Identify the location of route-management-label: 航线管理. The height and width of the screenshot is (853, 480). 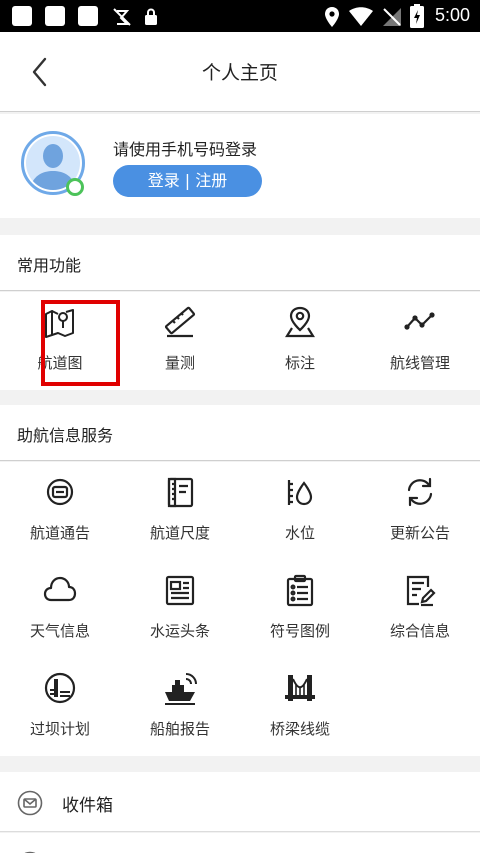
(419, 363).